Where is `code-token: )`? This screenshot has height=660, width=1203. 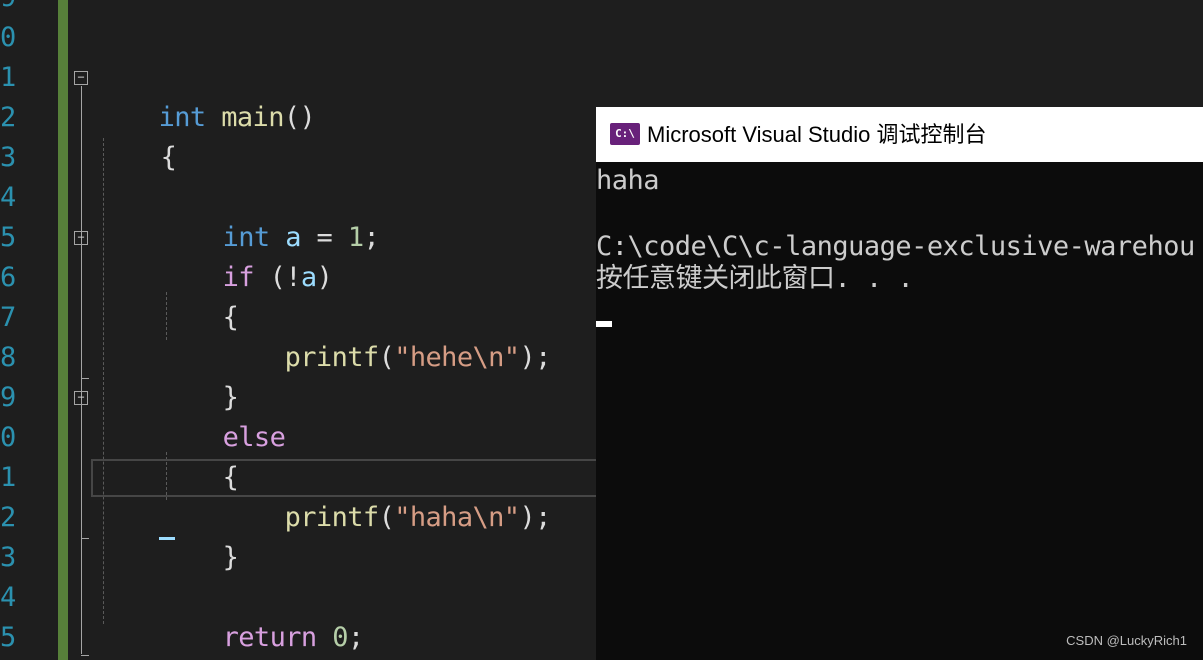 code-token: ) is located at coordinates (324, 277).